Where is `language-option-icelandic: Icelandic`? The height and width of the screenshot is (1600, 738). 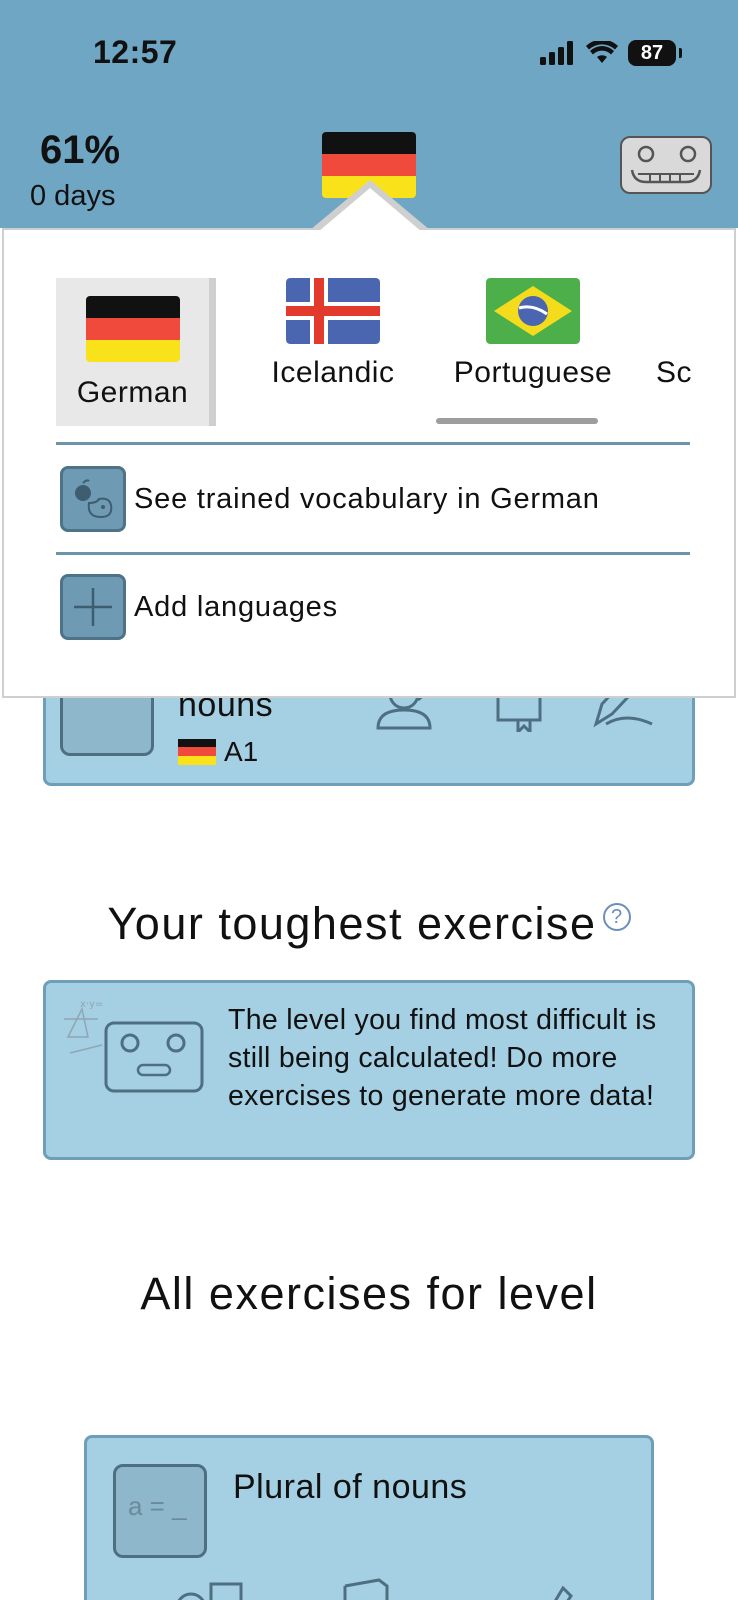
language-option-icelandic: Icelandic is located at coordinates (333, 352).